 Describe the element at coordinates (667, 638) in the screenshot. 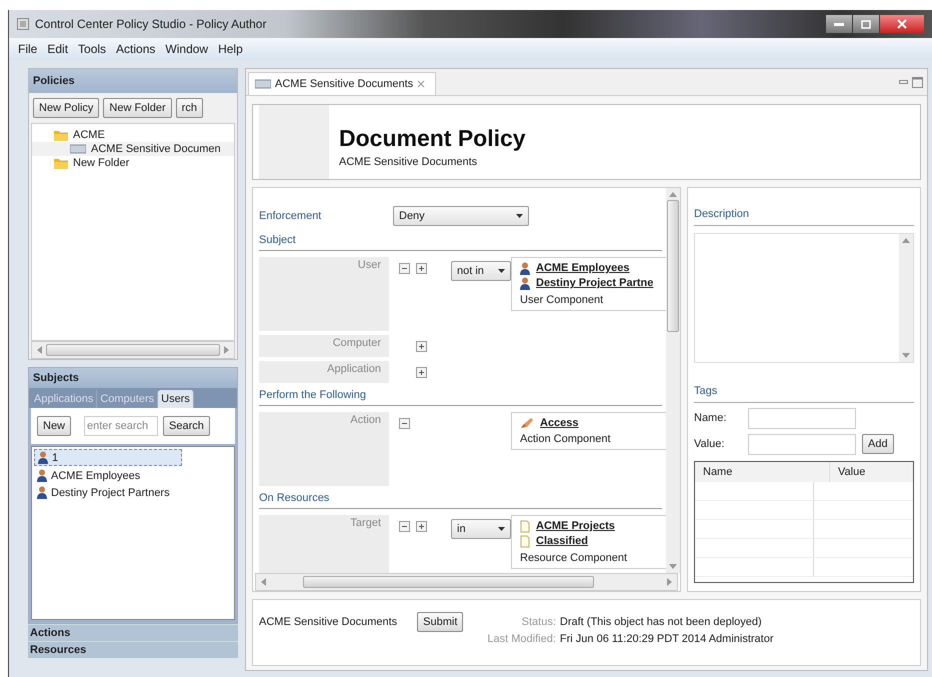

I see `modified-value: Fri Jun 06 11:20:29 PDT 2014 Administrator` at that location.